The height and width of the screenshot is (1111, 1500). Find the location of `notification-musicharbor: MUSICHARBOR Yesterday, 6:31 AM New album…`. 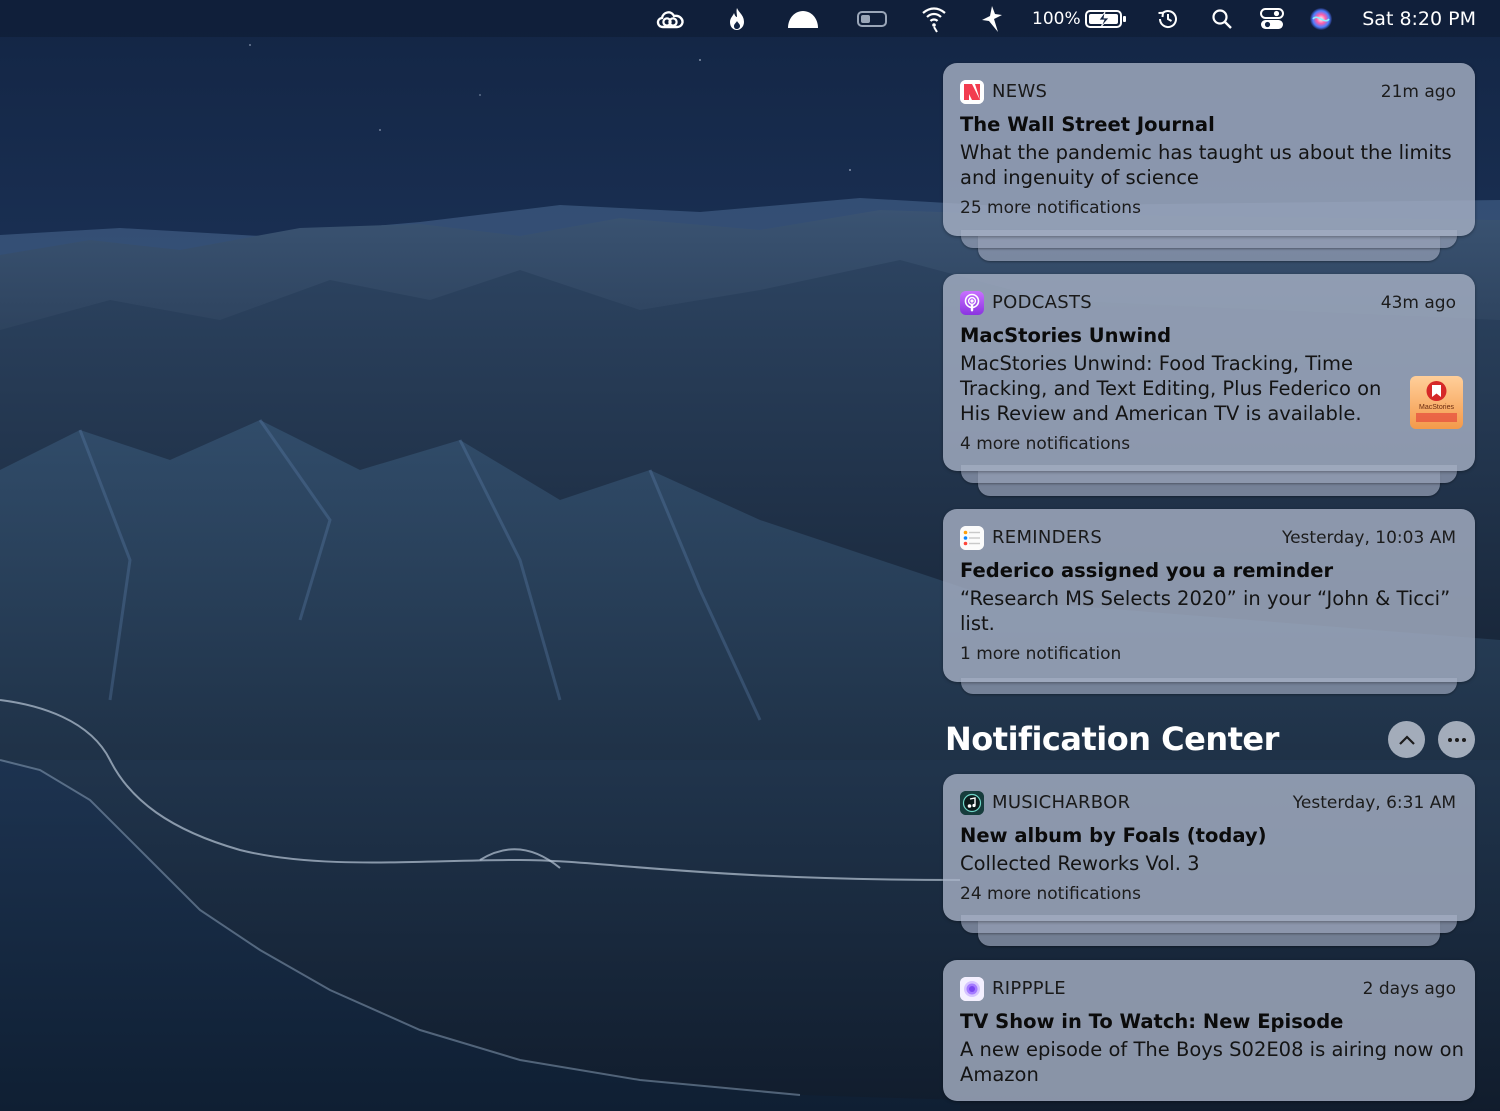

notification-musicharbor: MUSICHARBOR Yesterday, 6:31 AM New album… is located at coordinates (1209, 847).